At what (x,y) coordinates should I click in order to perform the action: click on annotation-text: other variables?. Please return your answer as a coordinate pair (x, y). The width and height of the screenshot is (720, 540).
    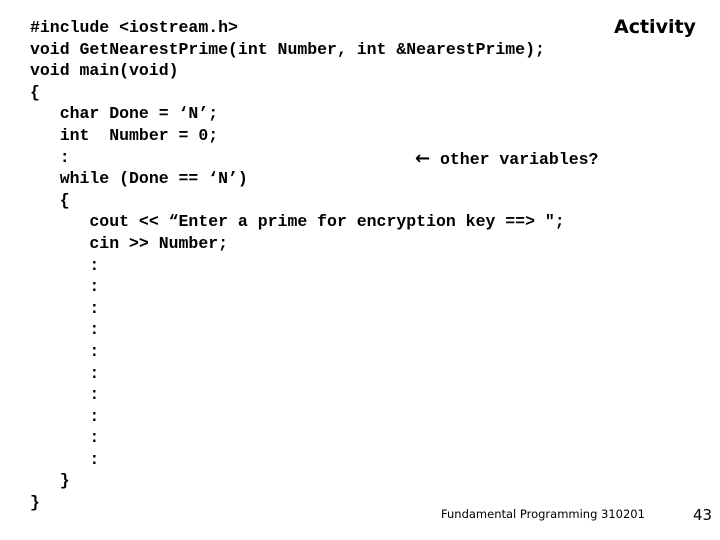
    Looking at the image, I should click on (514, 159).